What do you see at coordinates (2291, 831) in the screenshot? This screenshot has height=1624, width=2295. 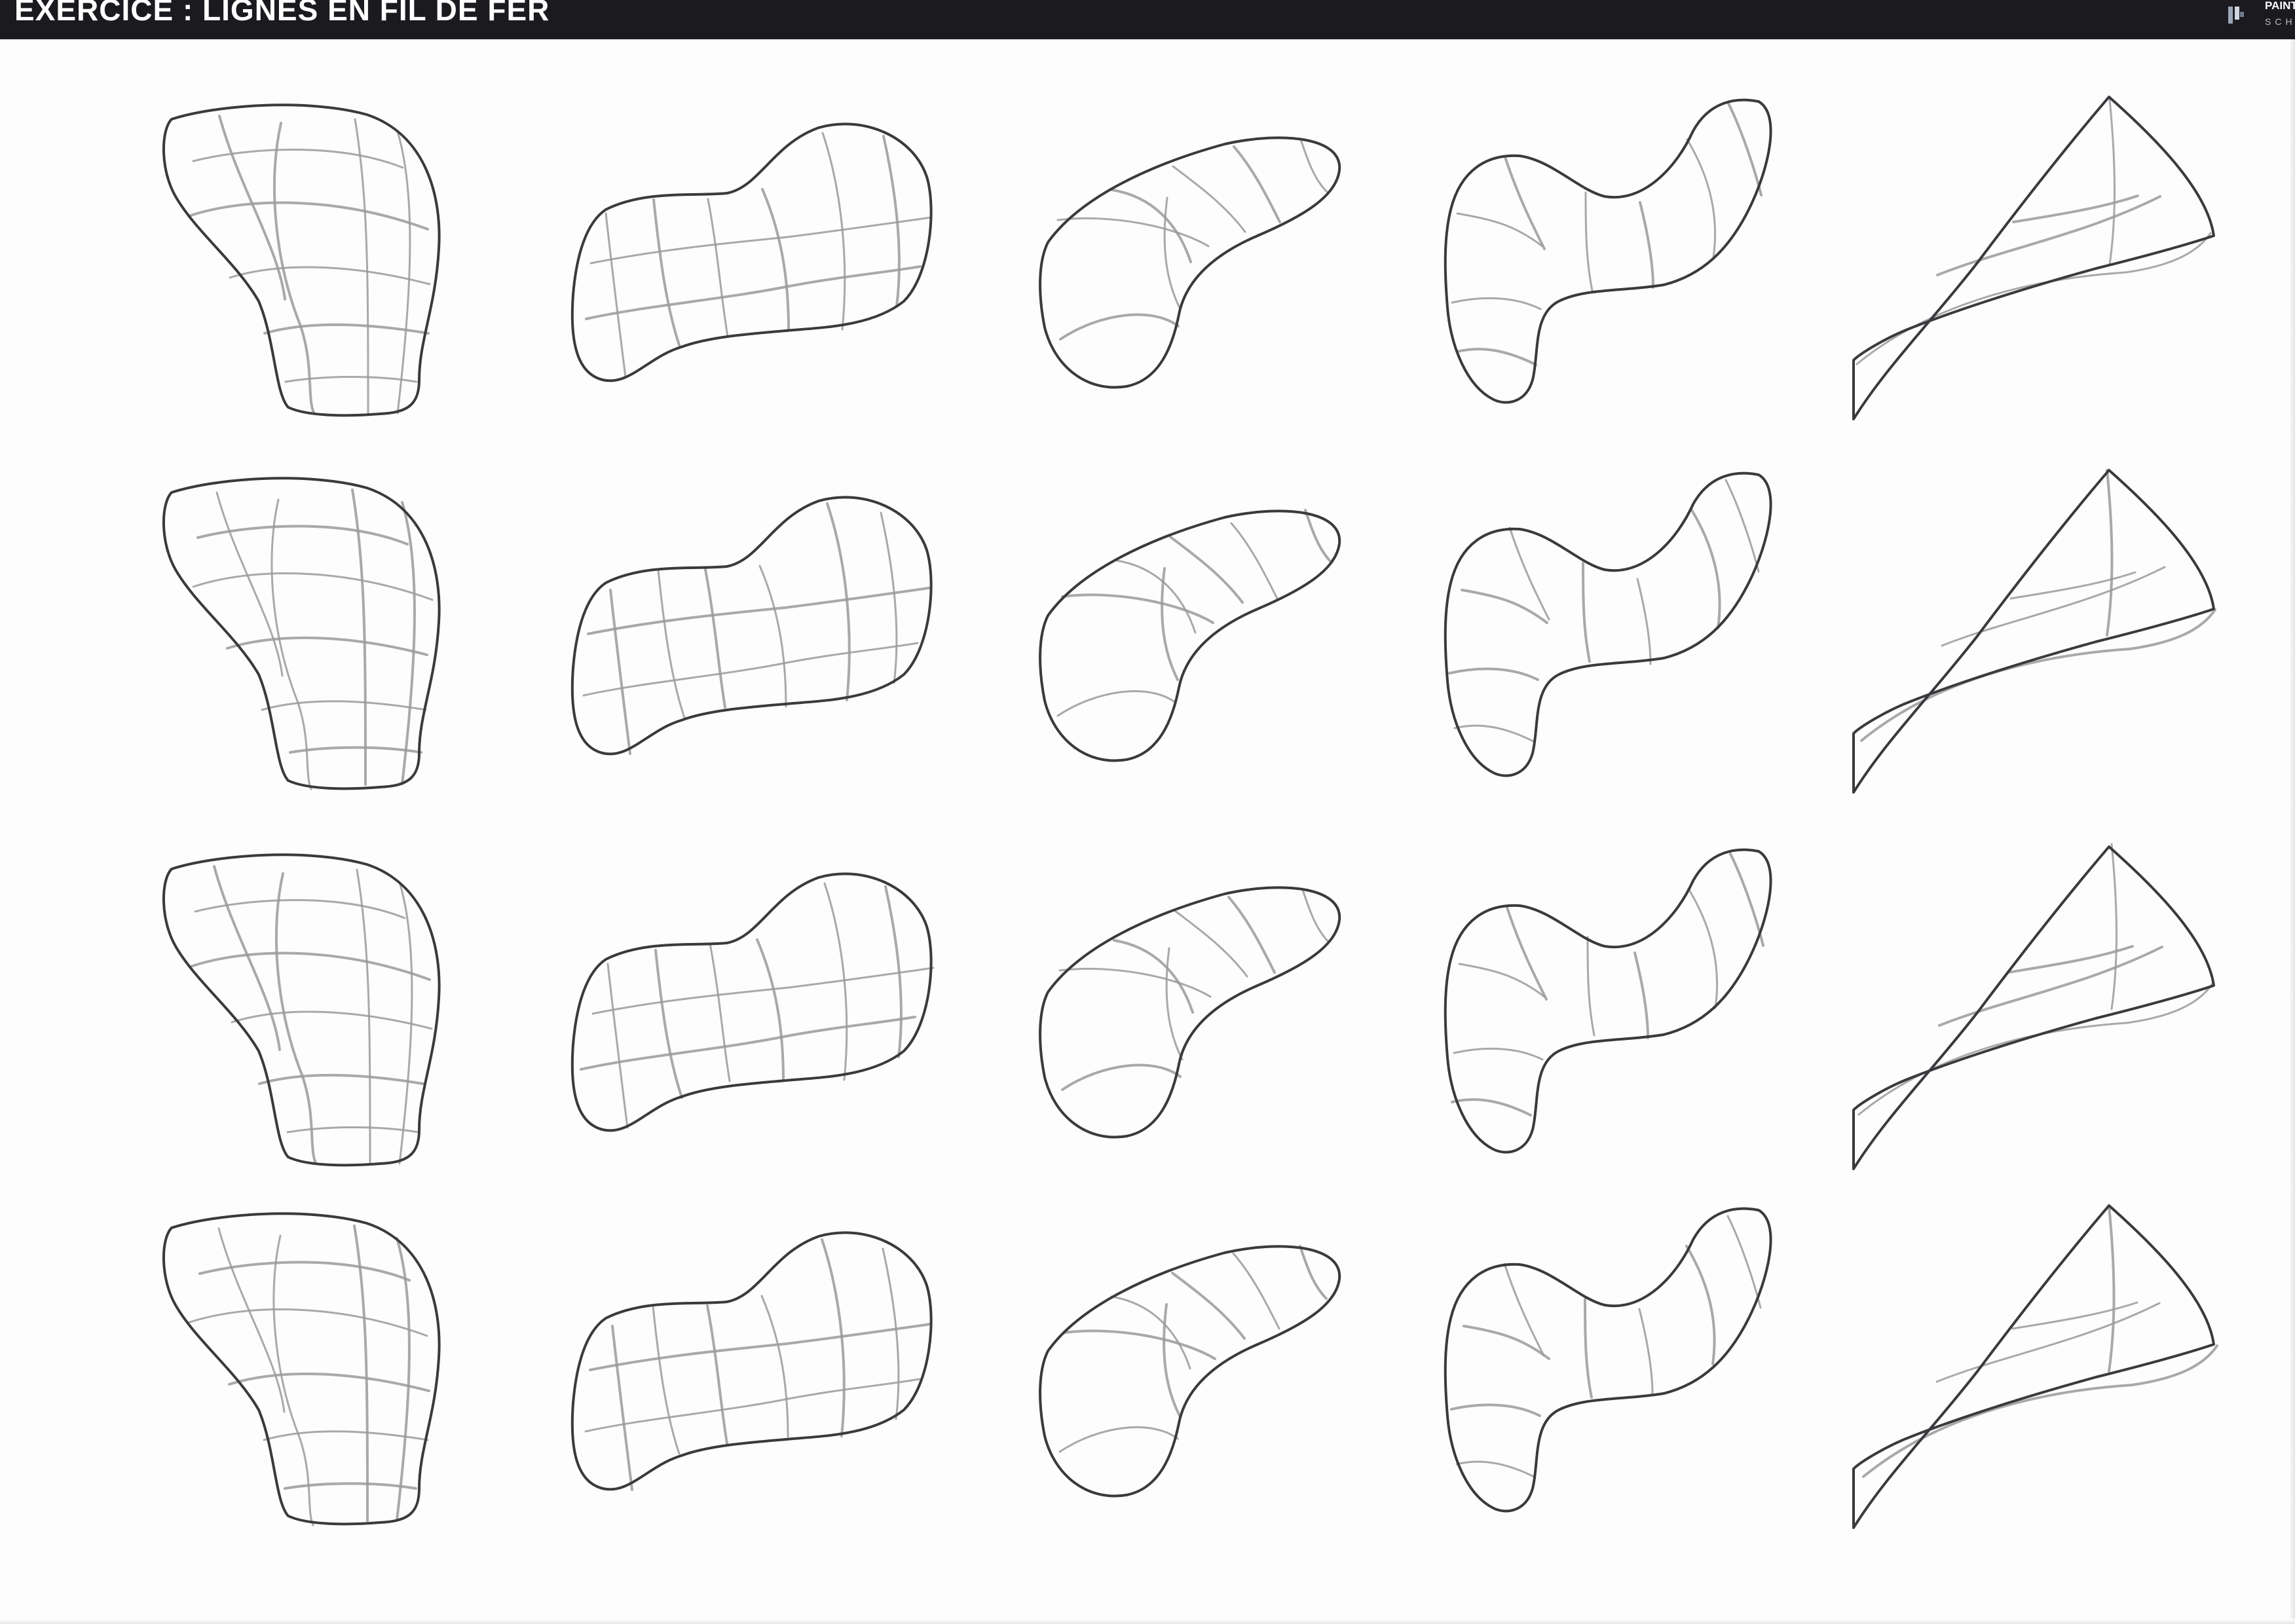 I see `page-edge-shadow` at bounding box center [2291, 831].